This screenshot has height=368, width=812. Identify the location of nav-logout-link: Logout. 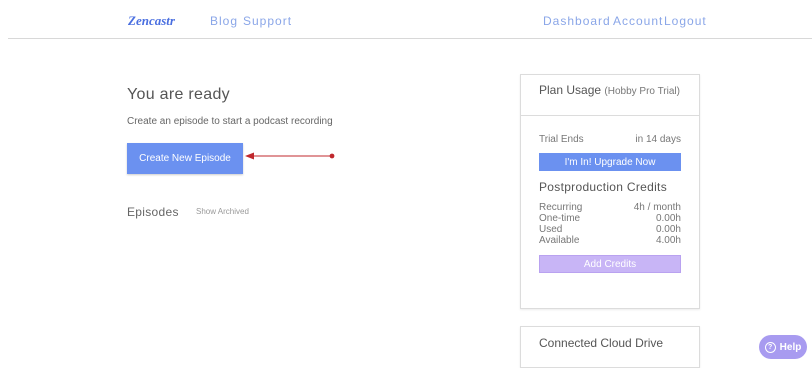
(685, 21).